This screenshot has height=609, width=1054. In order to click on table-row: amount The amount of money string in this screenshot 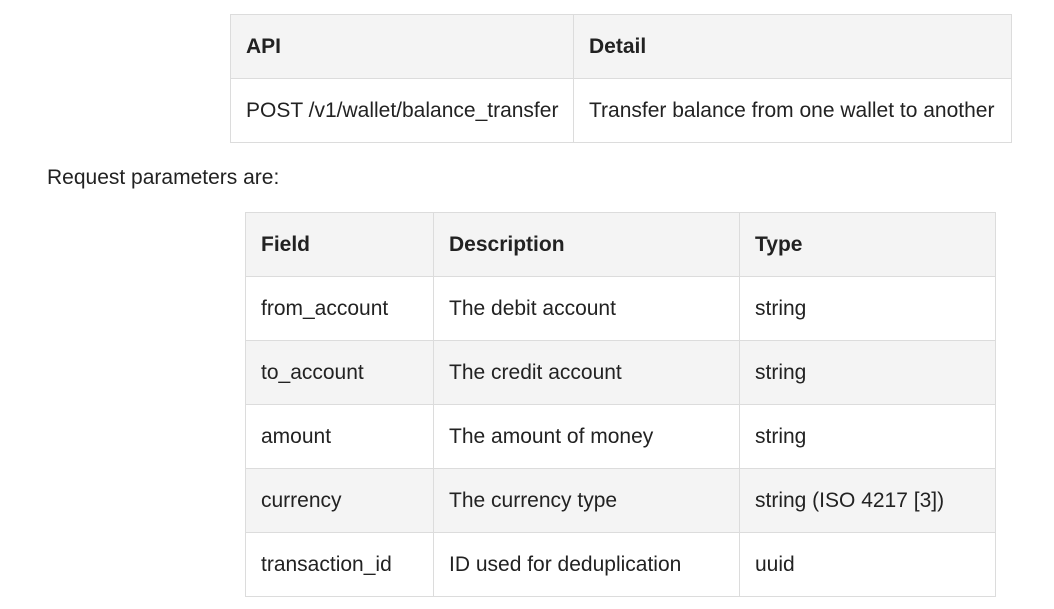, I will do `click(620, 436)`.